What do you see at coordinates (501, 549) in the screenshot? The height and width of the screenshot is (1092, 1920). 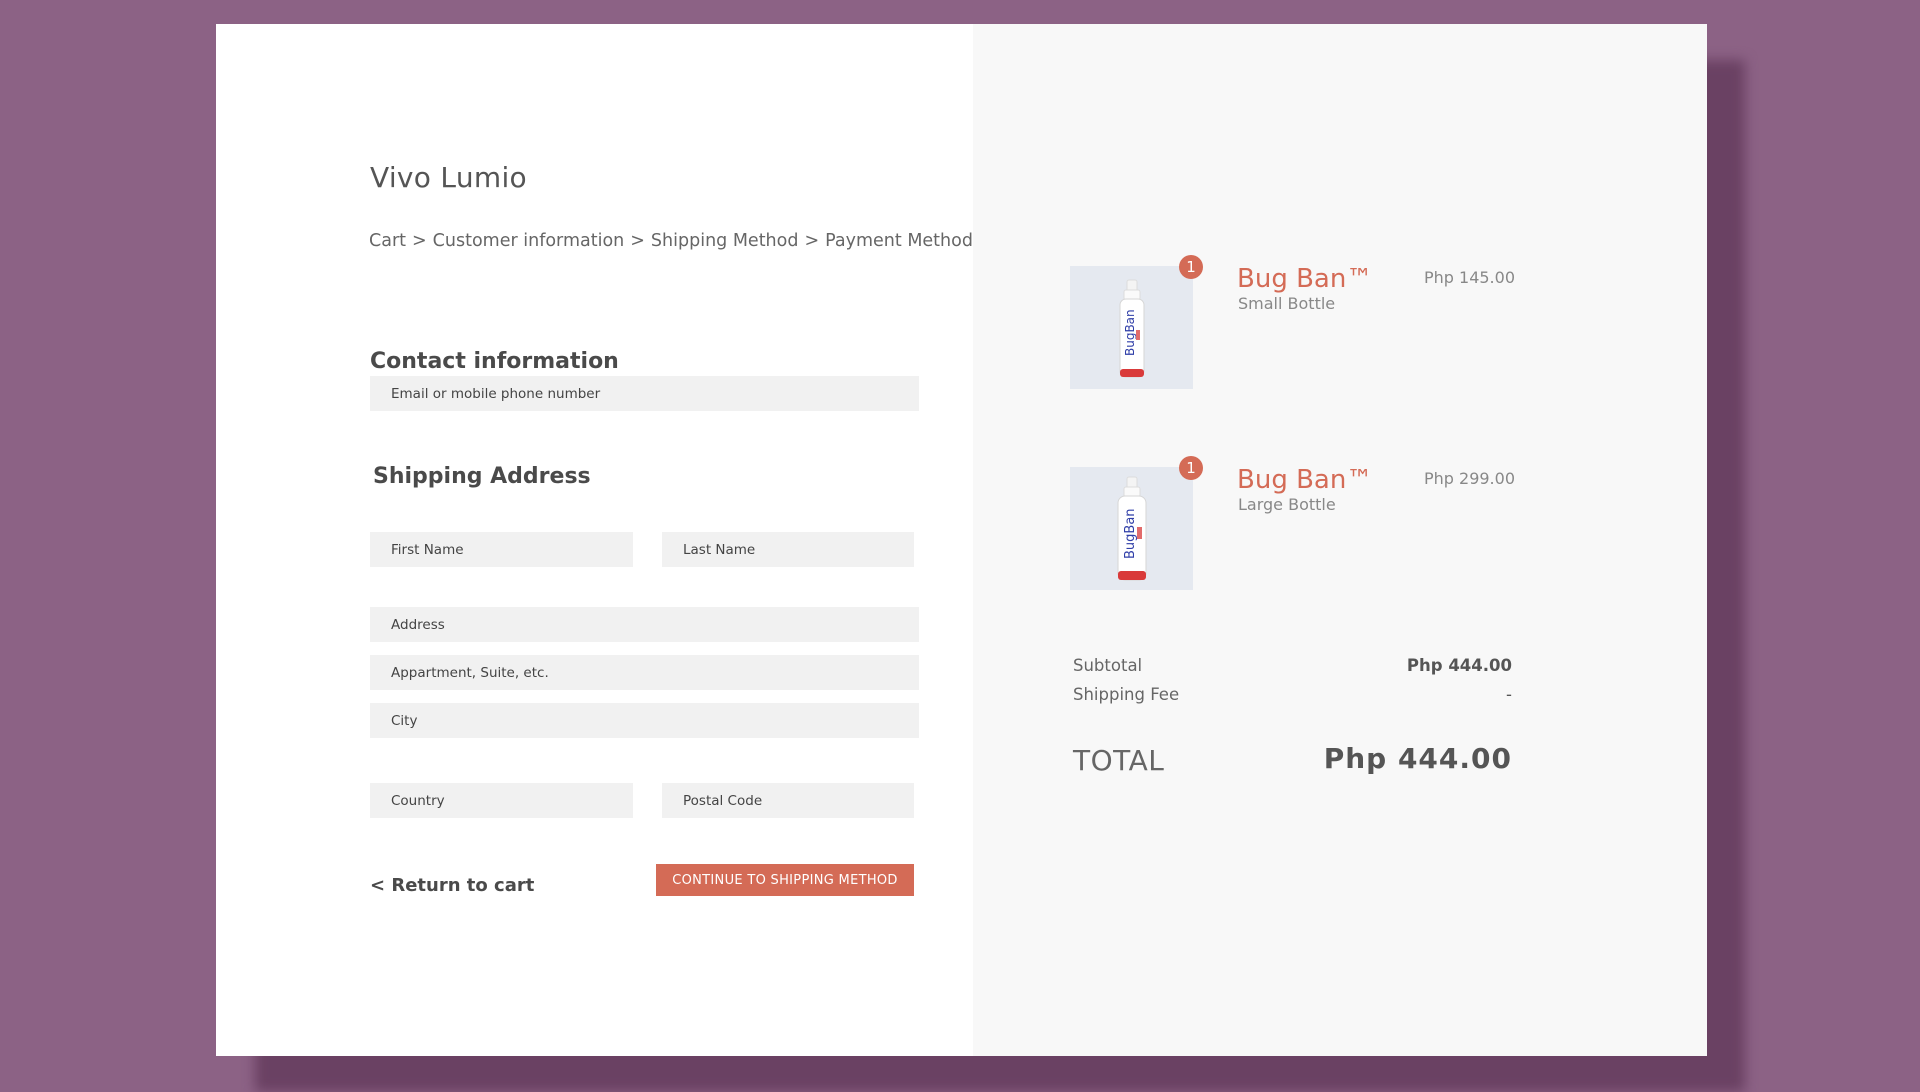 I see `first-name-field: First Name` at bounding box center [501, 549].